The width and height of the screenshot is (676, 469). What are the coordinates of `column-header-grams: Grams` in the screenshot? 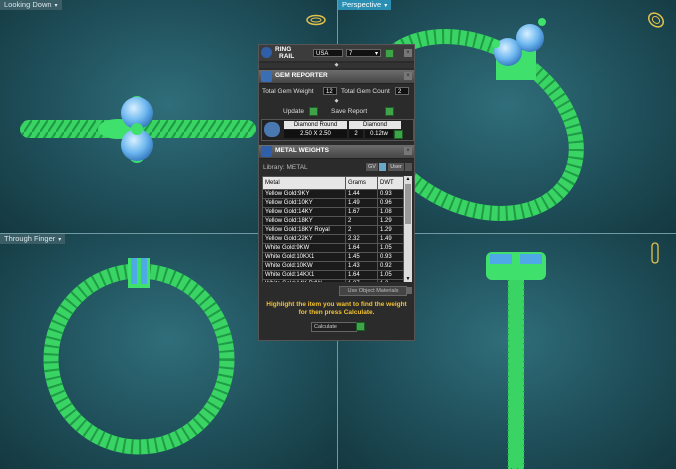 It's located at (361, 183).